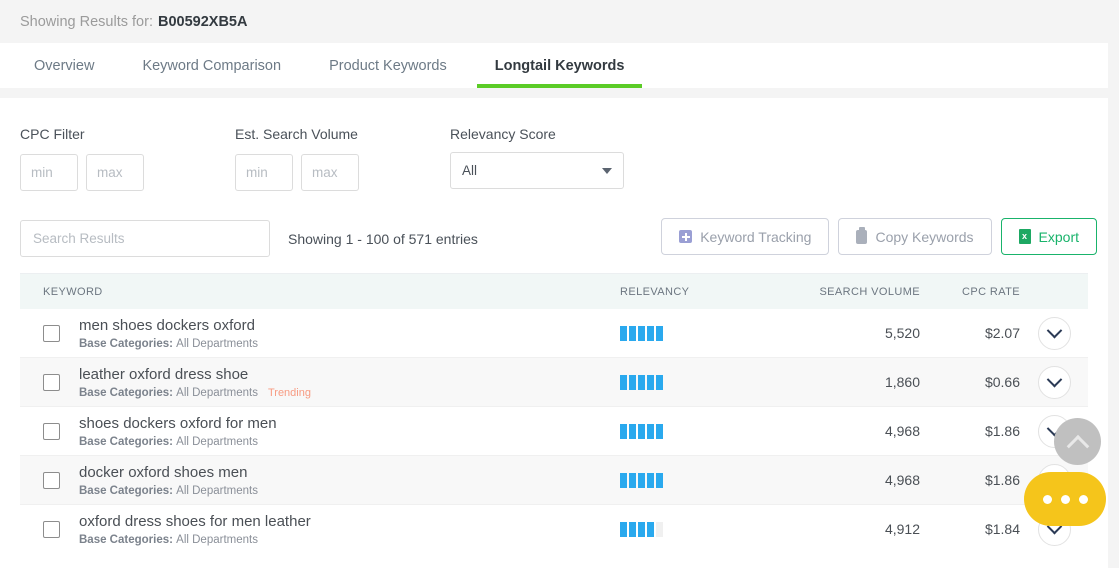 This screenshot has width=1119, height=568. Describe the element at coordinates (1048, 236) in the screenshot. I see `export-button: x Export` at that location.